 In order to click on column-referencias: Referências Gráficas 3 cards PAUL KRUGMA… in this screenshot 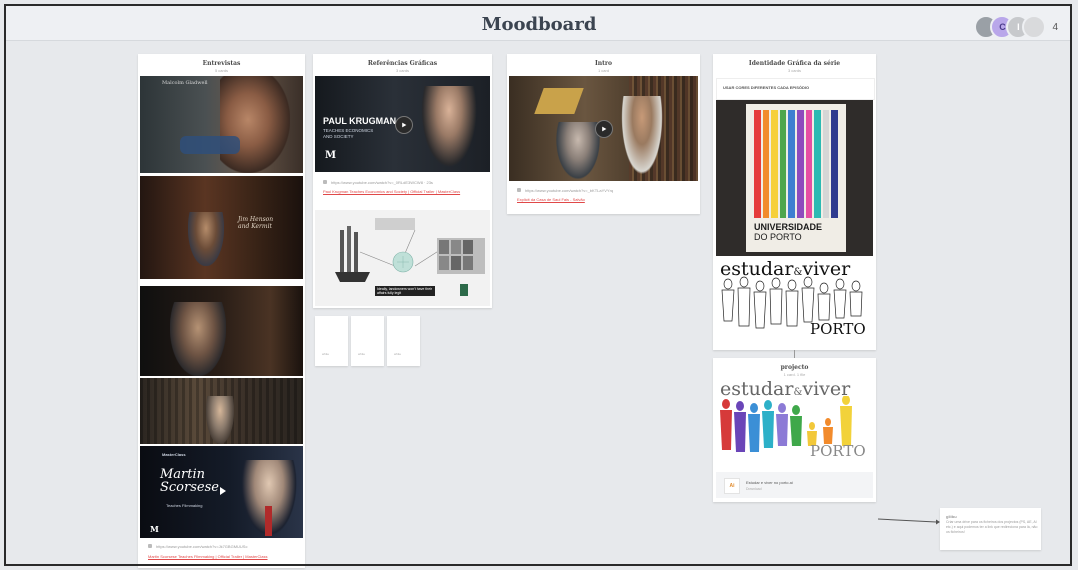, I will do `click(402, 181)`.